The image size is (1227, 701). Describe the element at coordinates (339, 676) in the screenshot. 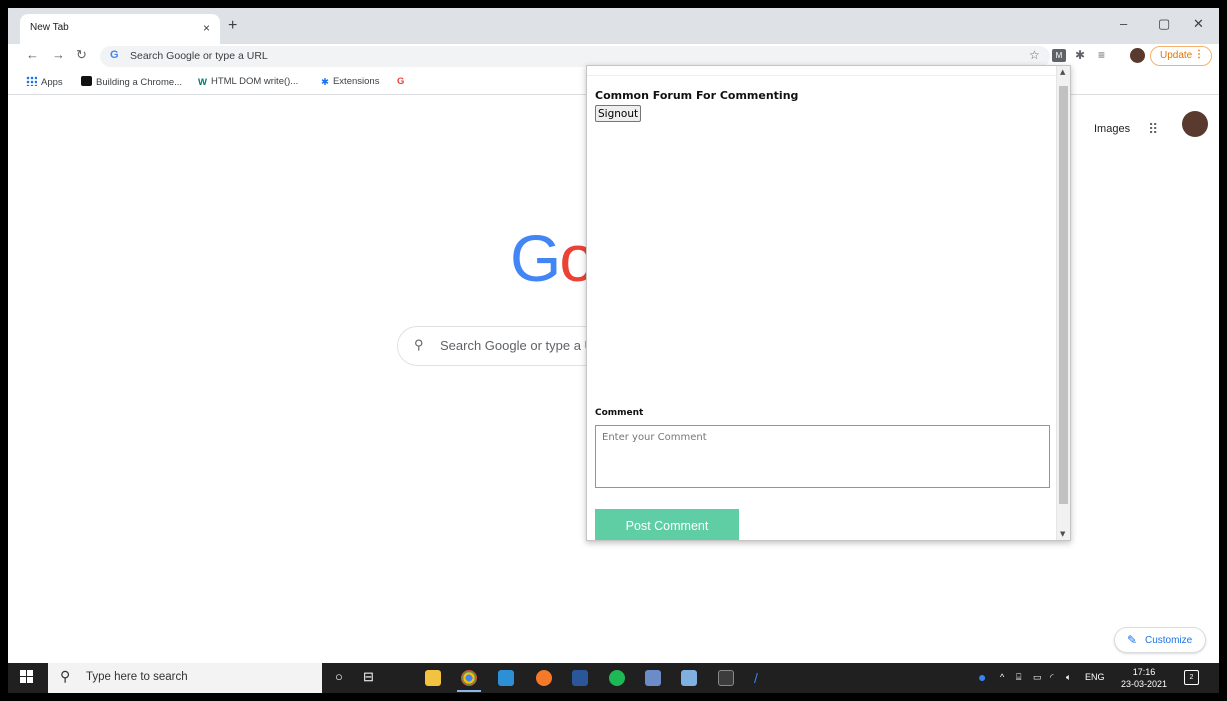

I see `cortana-icon: ○` at that location.